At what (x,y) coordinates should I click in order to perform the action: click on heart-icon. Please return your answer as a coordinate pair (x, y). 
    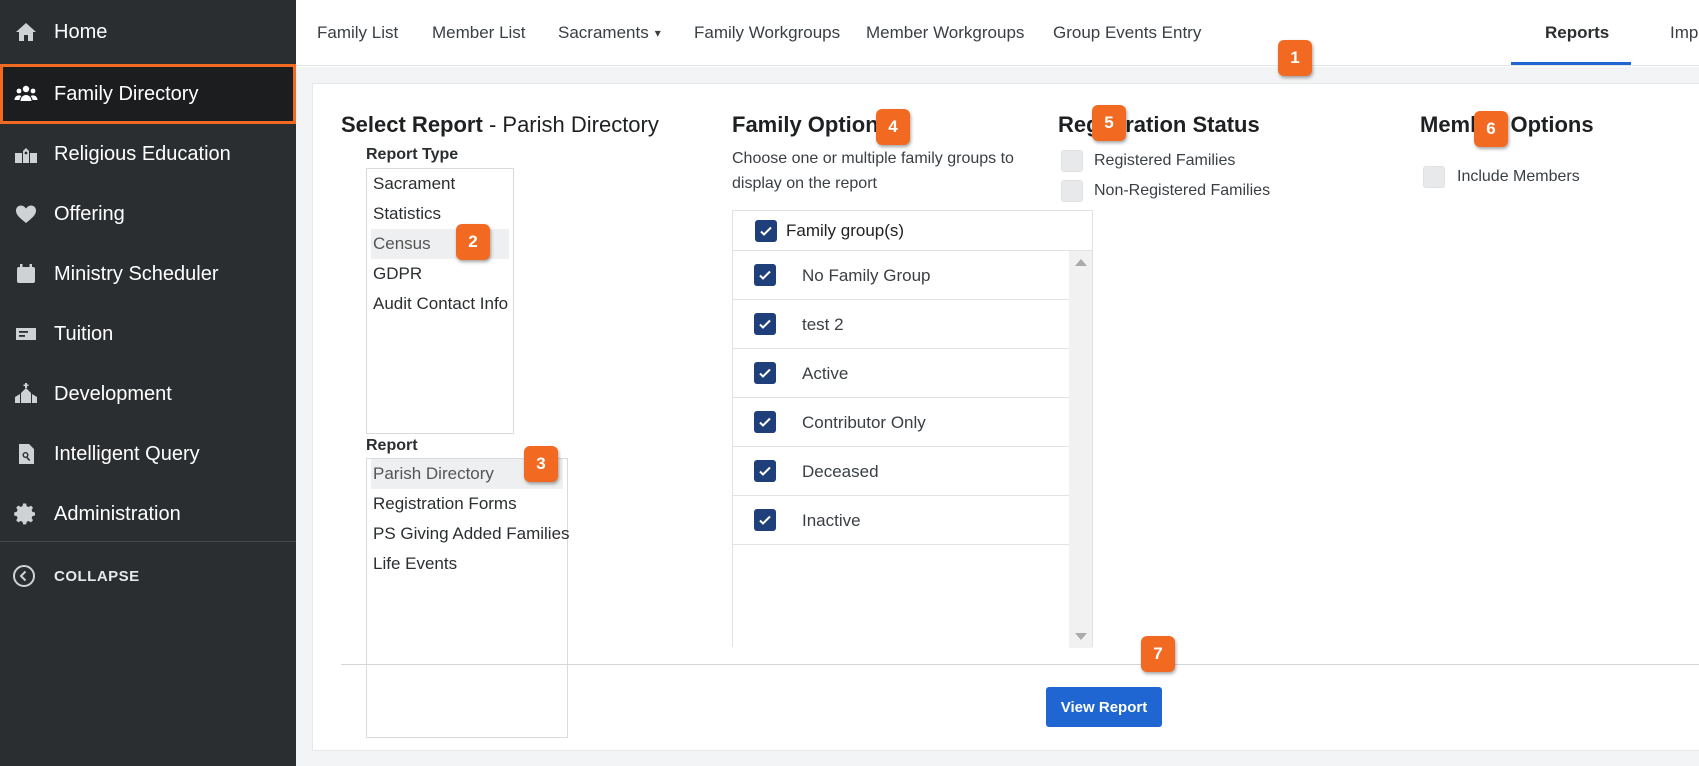
    Looking at the image, I should click on (26, 214).